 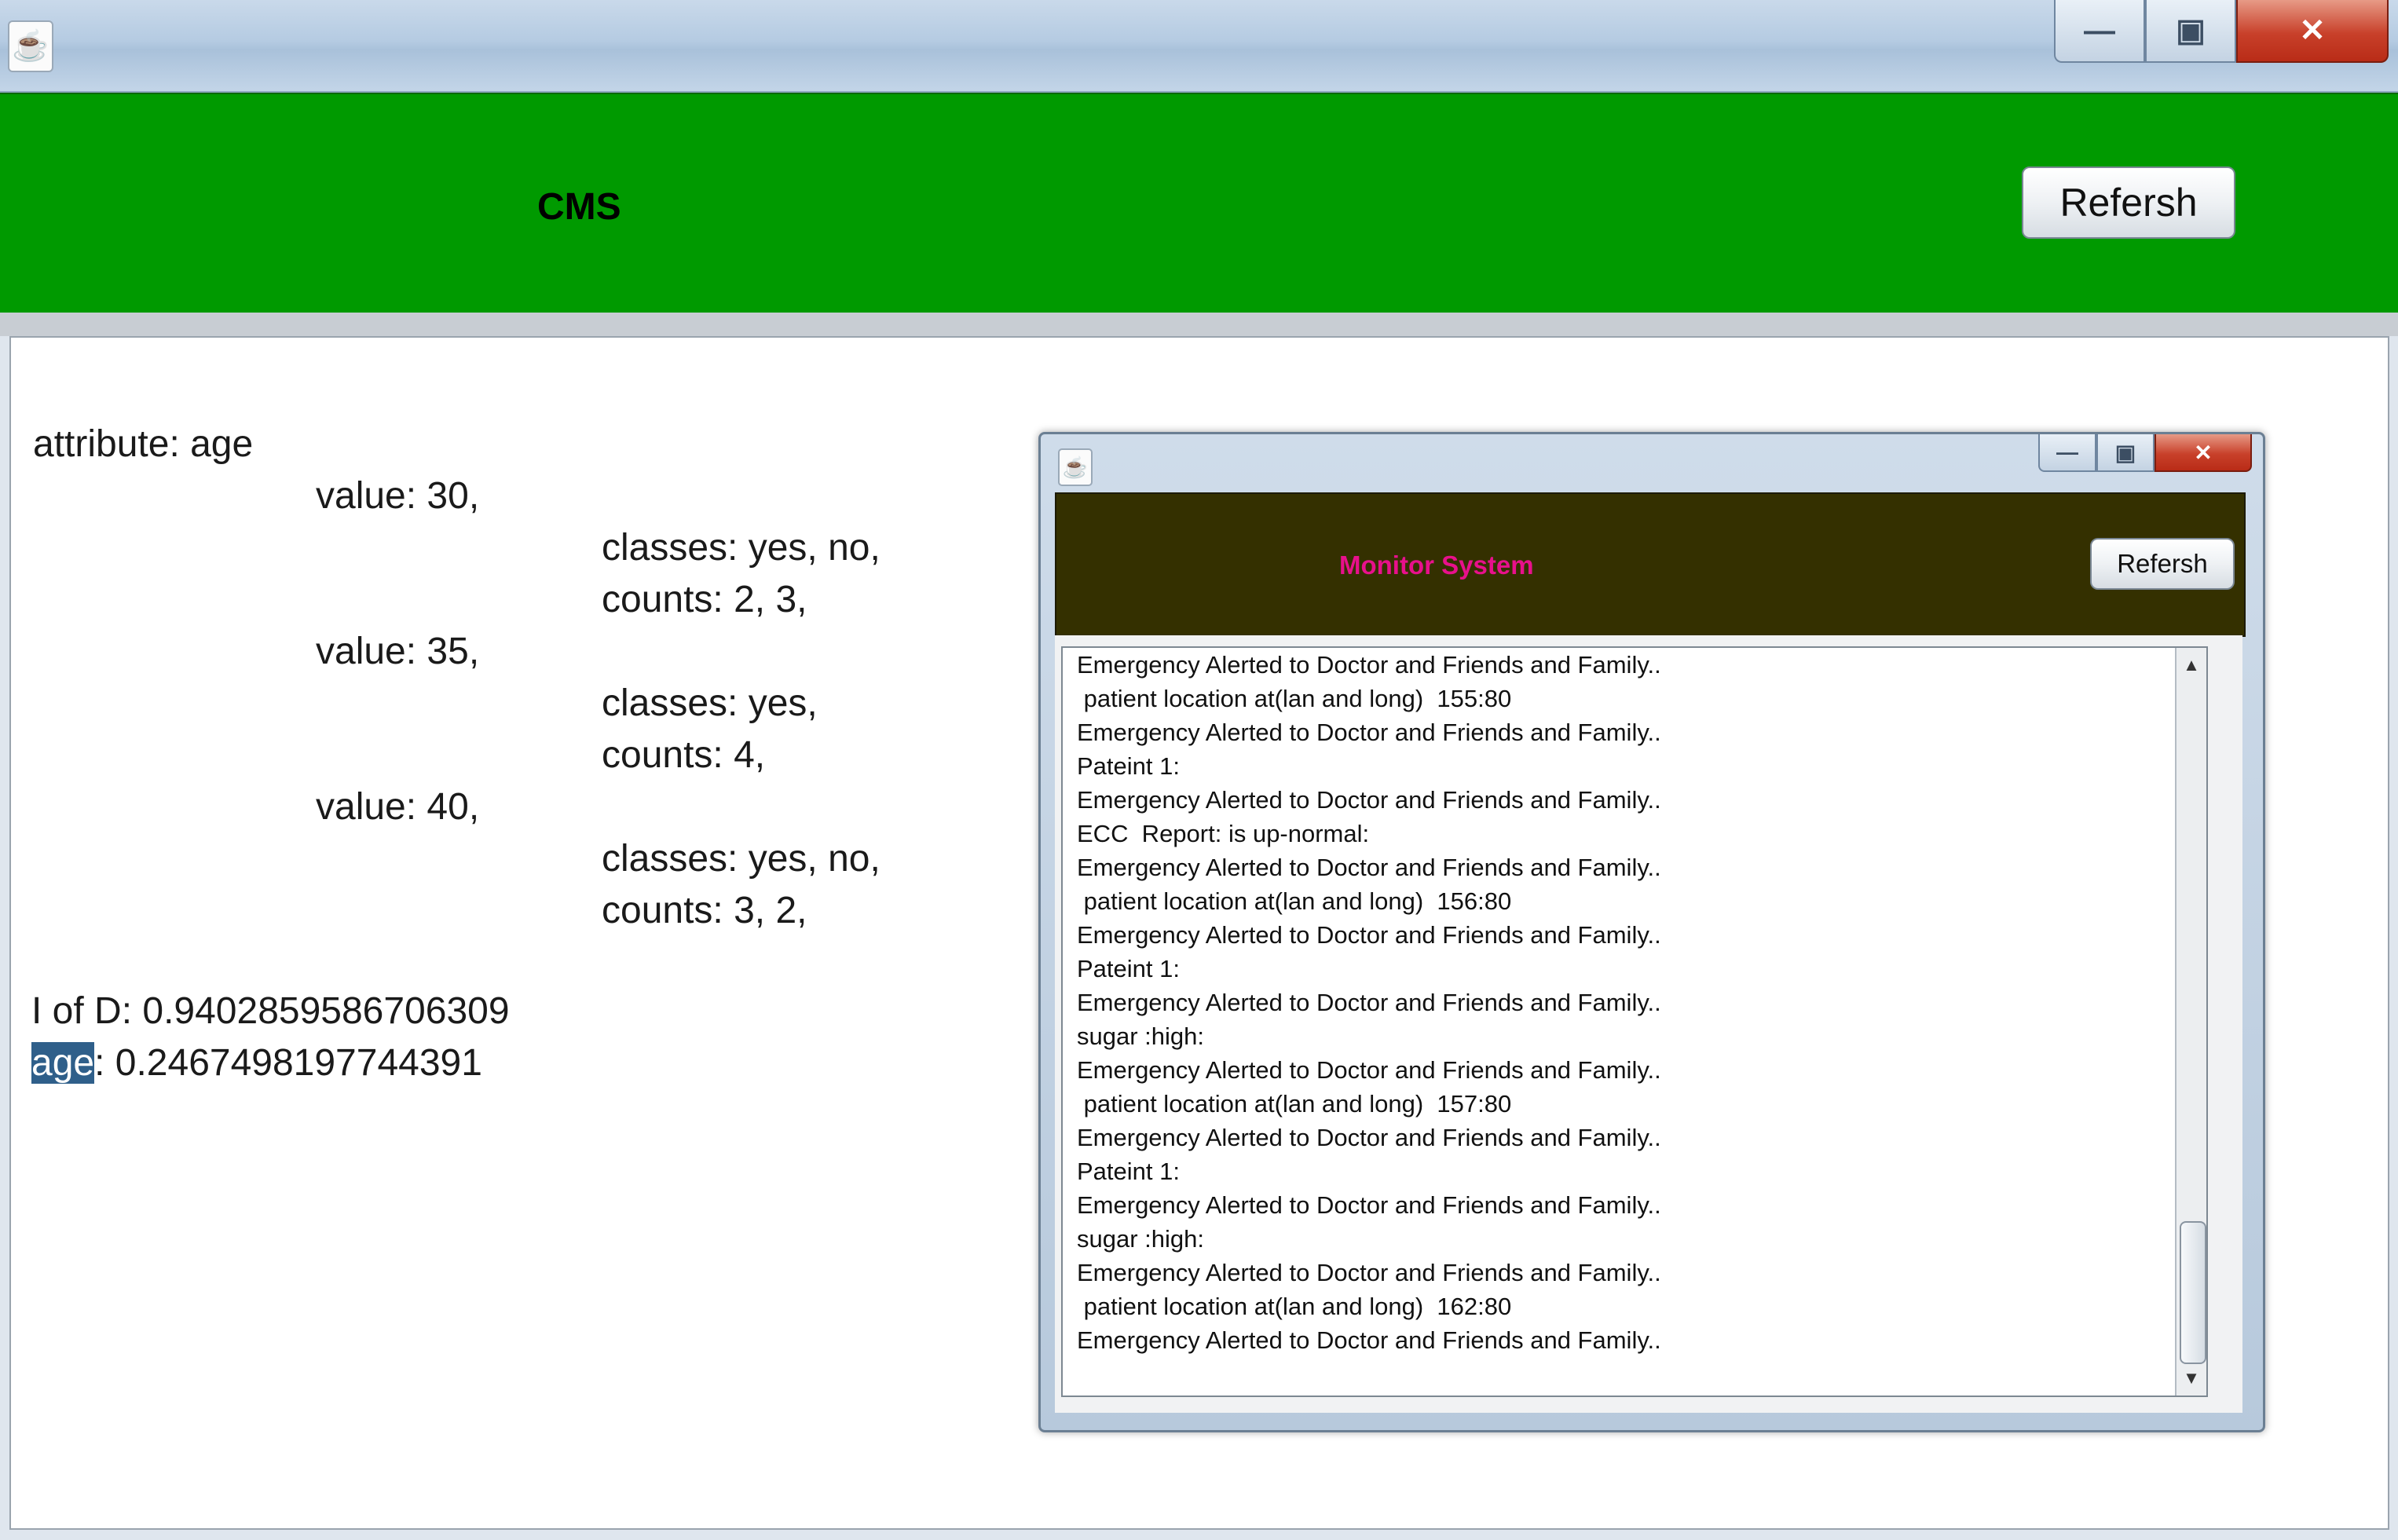 I want to click on selected-text: age, so click(x=63, y=1063).